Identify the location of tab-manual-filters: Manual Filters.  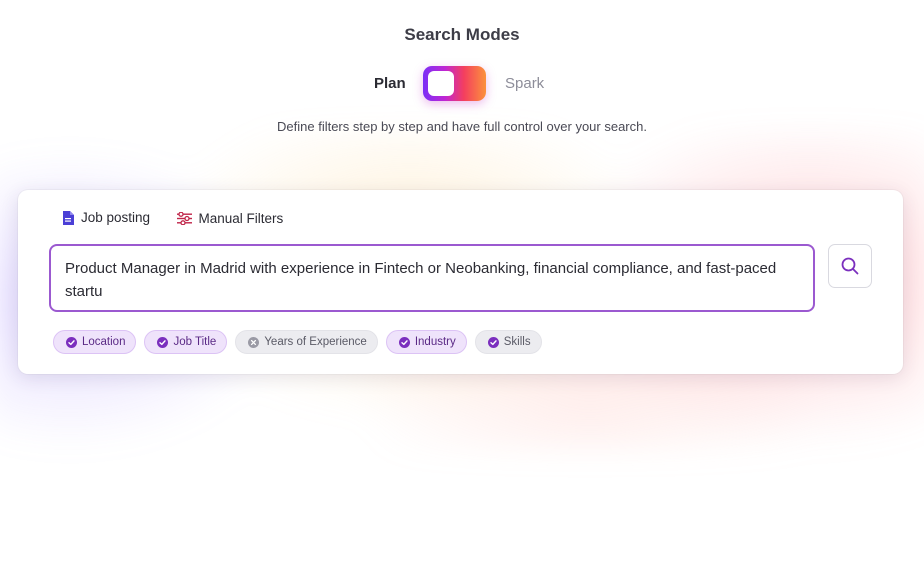
(230, 218).